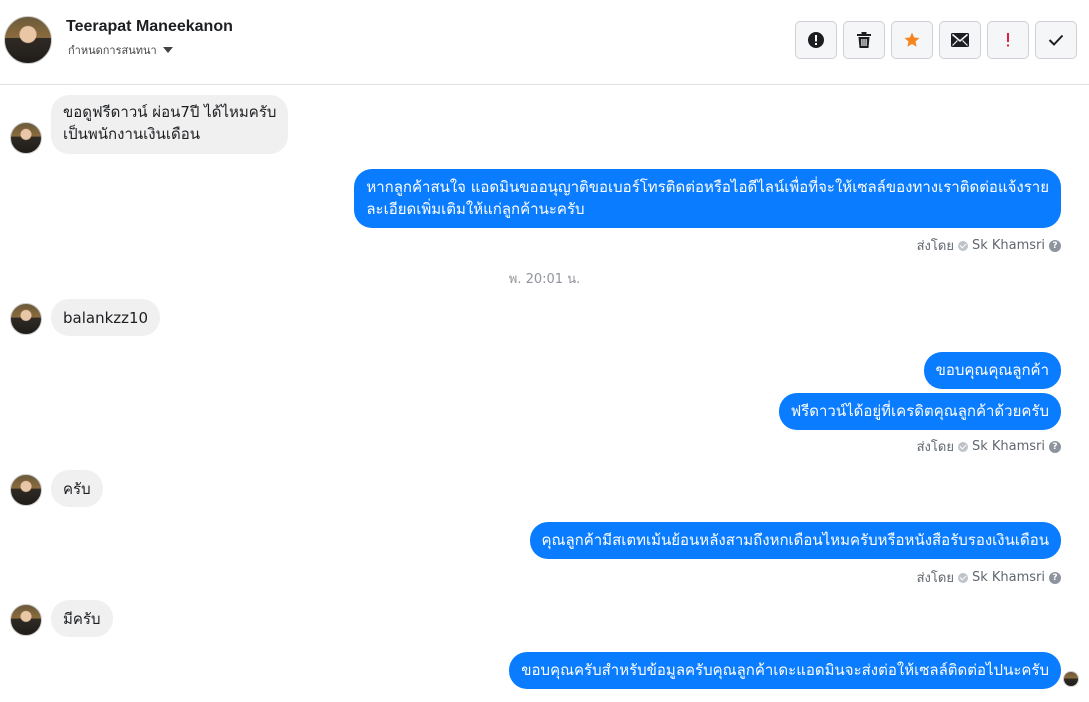 This screenshot has width=1089, height=702. What do you see at coordinates (936, 40) in the screenshot?
I see `action-toolbar` at bounding box center [936, 40].